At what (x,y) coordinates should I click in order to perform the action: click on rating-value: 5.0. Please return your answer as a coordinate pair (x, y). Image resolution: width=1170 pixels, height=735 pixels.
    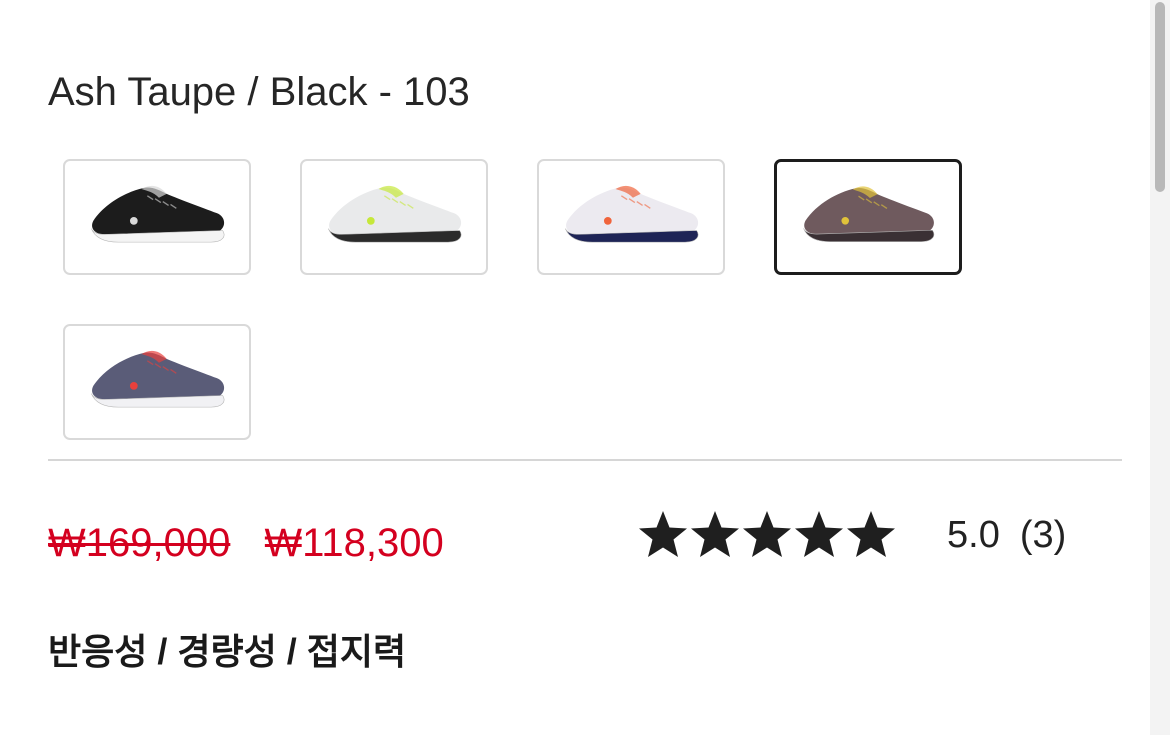
    Looking at the image, I should click on (973, 534).